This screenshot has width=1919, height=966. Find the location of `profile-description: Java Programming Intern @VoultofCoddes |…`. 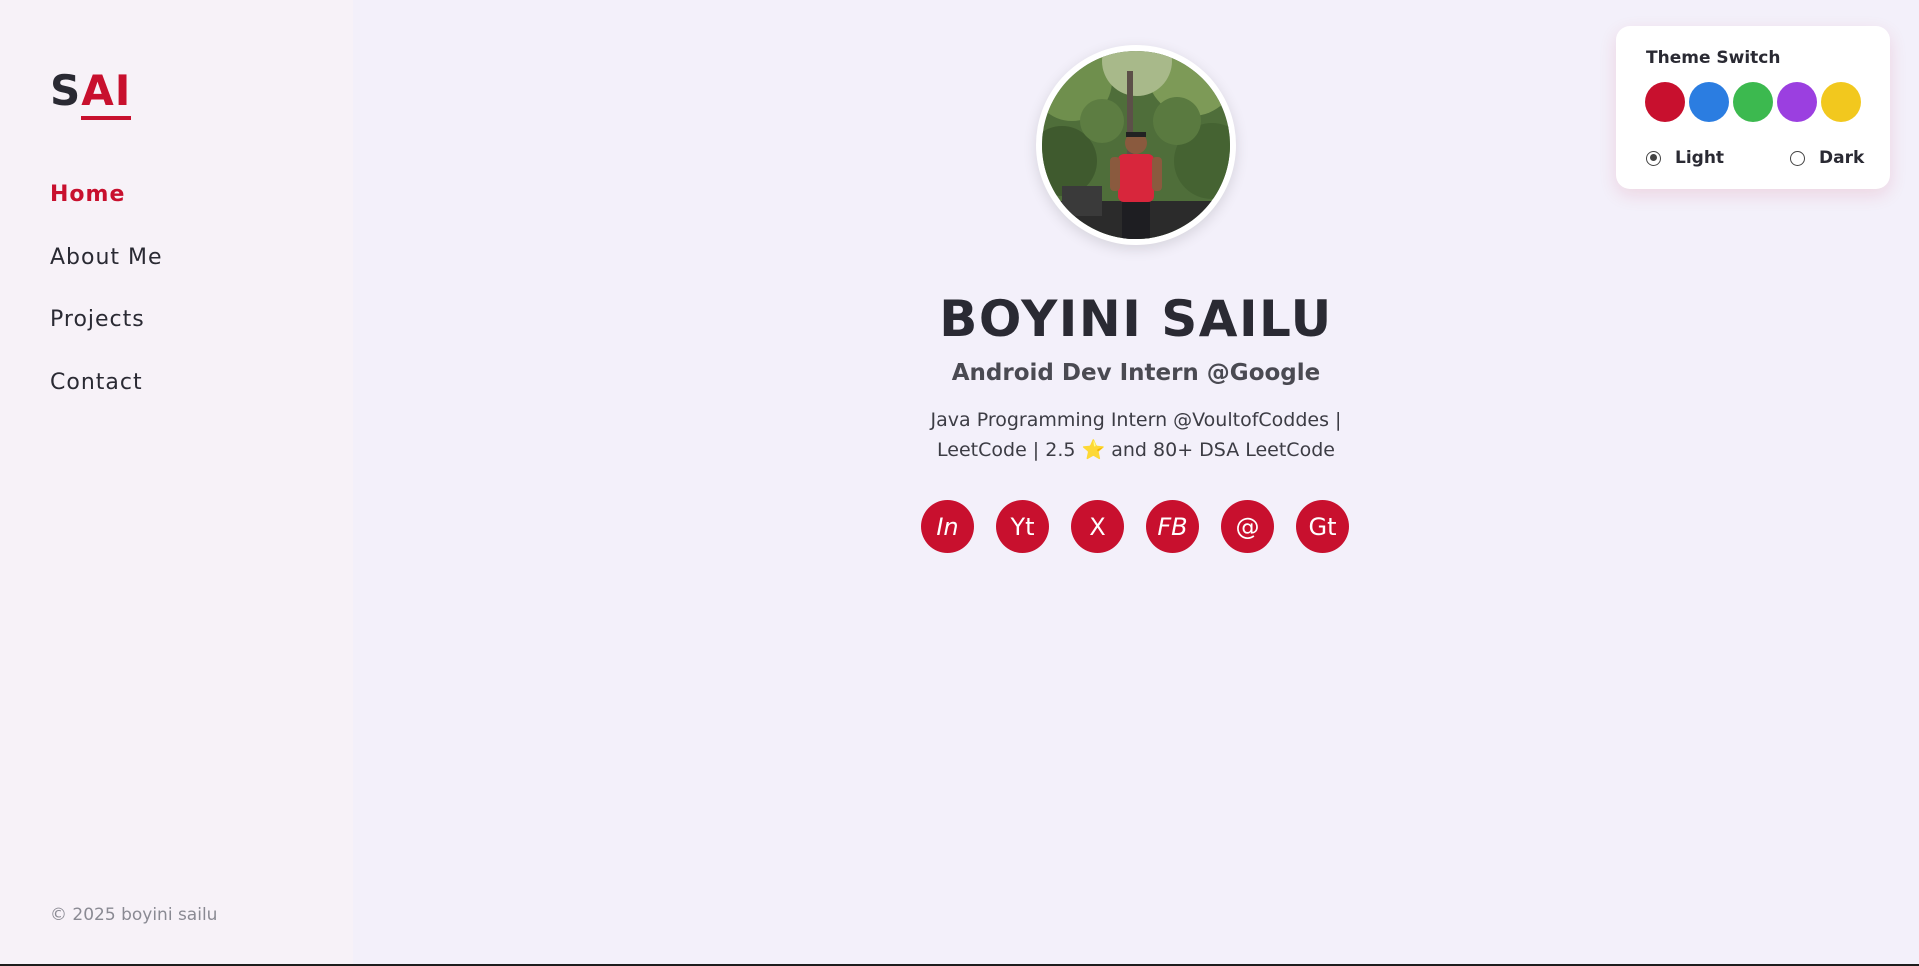

profile-description: Java Programming Intern @VoultofCoddes |… is located at coordinates (1136, 435).